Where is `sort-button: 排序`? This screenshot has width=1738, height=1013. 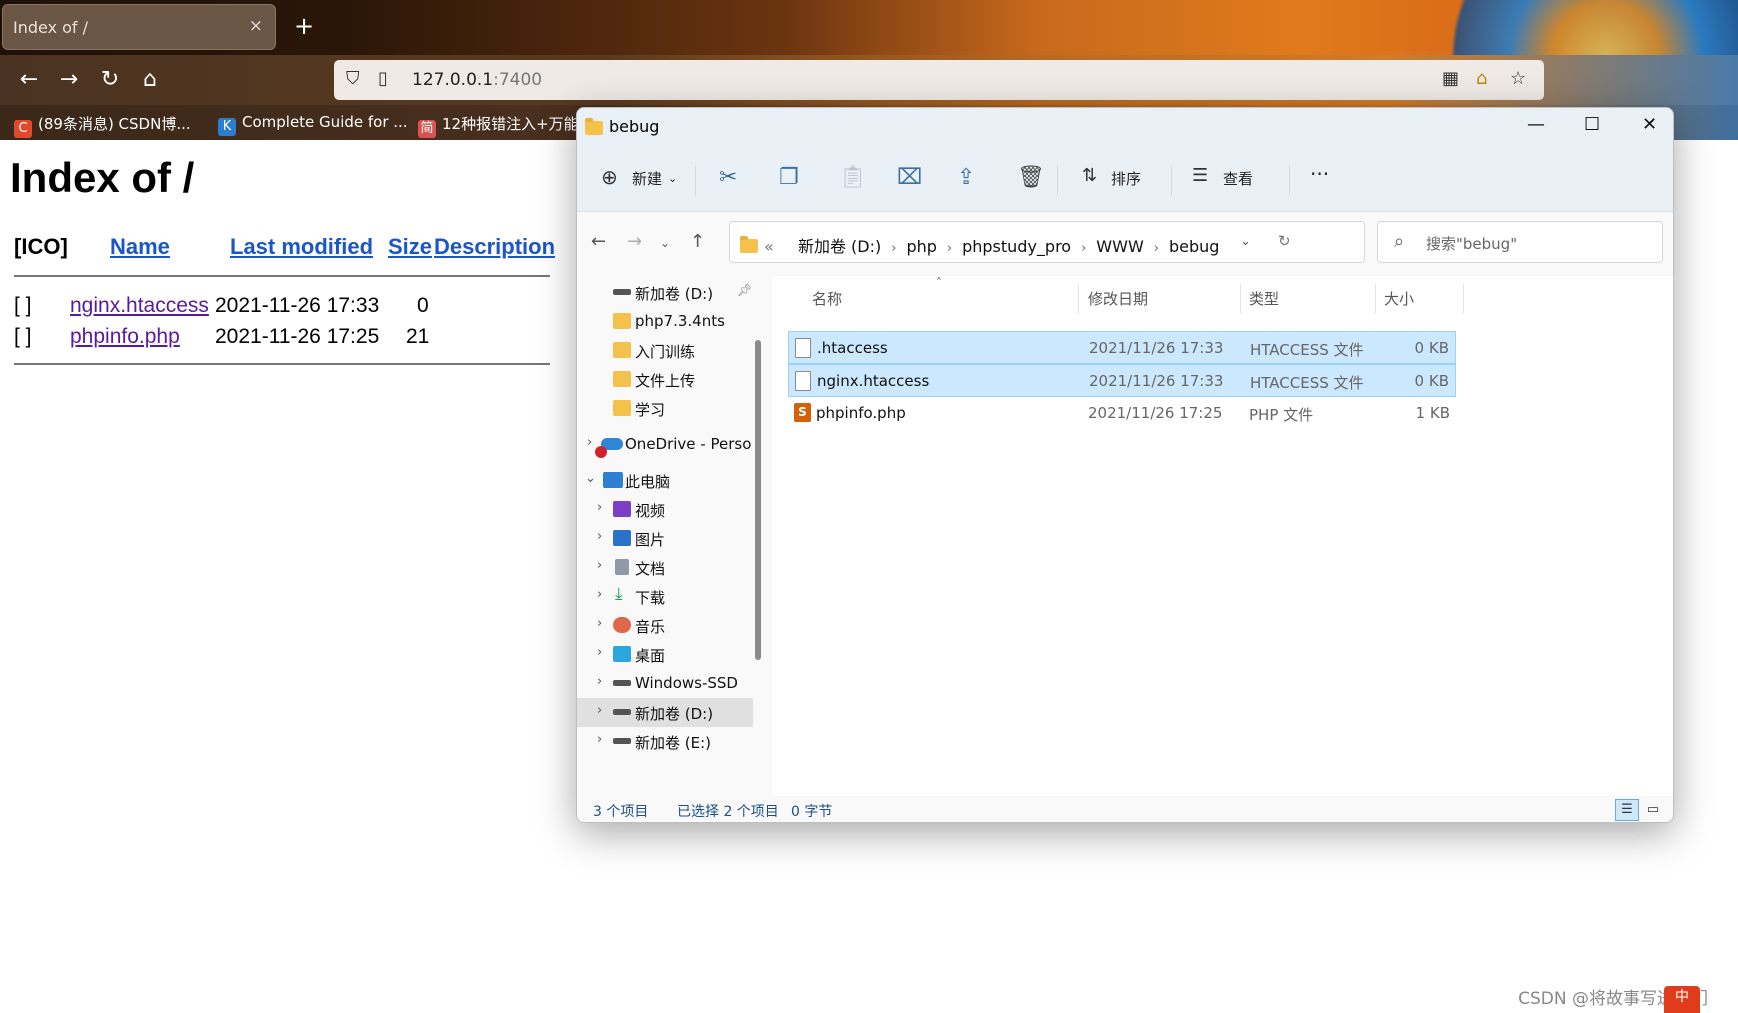
sort-button: 排序 is located at coordinates (1126, 178).